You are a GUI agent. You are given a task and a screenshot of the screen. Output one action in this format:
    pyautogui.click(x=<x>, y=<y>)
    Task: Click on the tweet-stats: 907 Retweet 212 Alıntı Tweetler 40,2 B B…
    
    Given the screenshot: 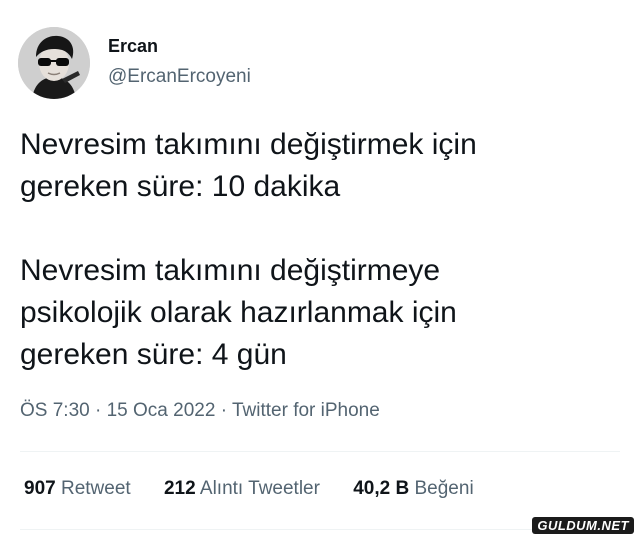 What is the action you would take?
    pyautogui.click(x=263, y=489)
    